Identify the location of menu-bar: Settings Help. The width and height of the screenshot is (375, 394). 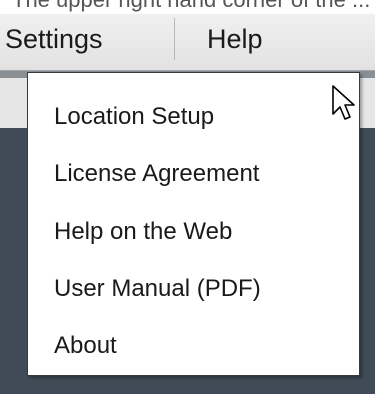
(187, 42).